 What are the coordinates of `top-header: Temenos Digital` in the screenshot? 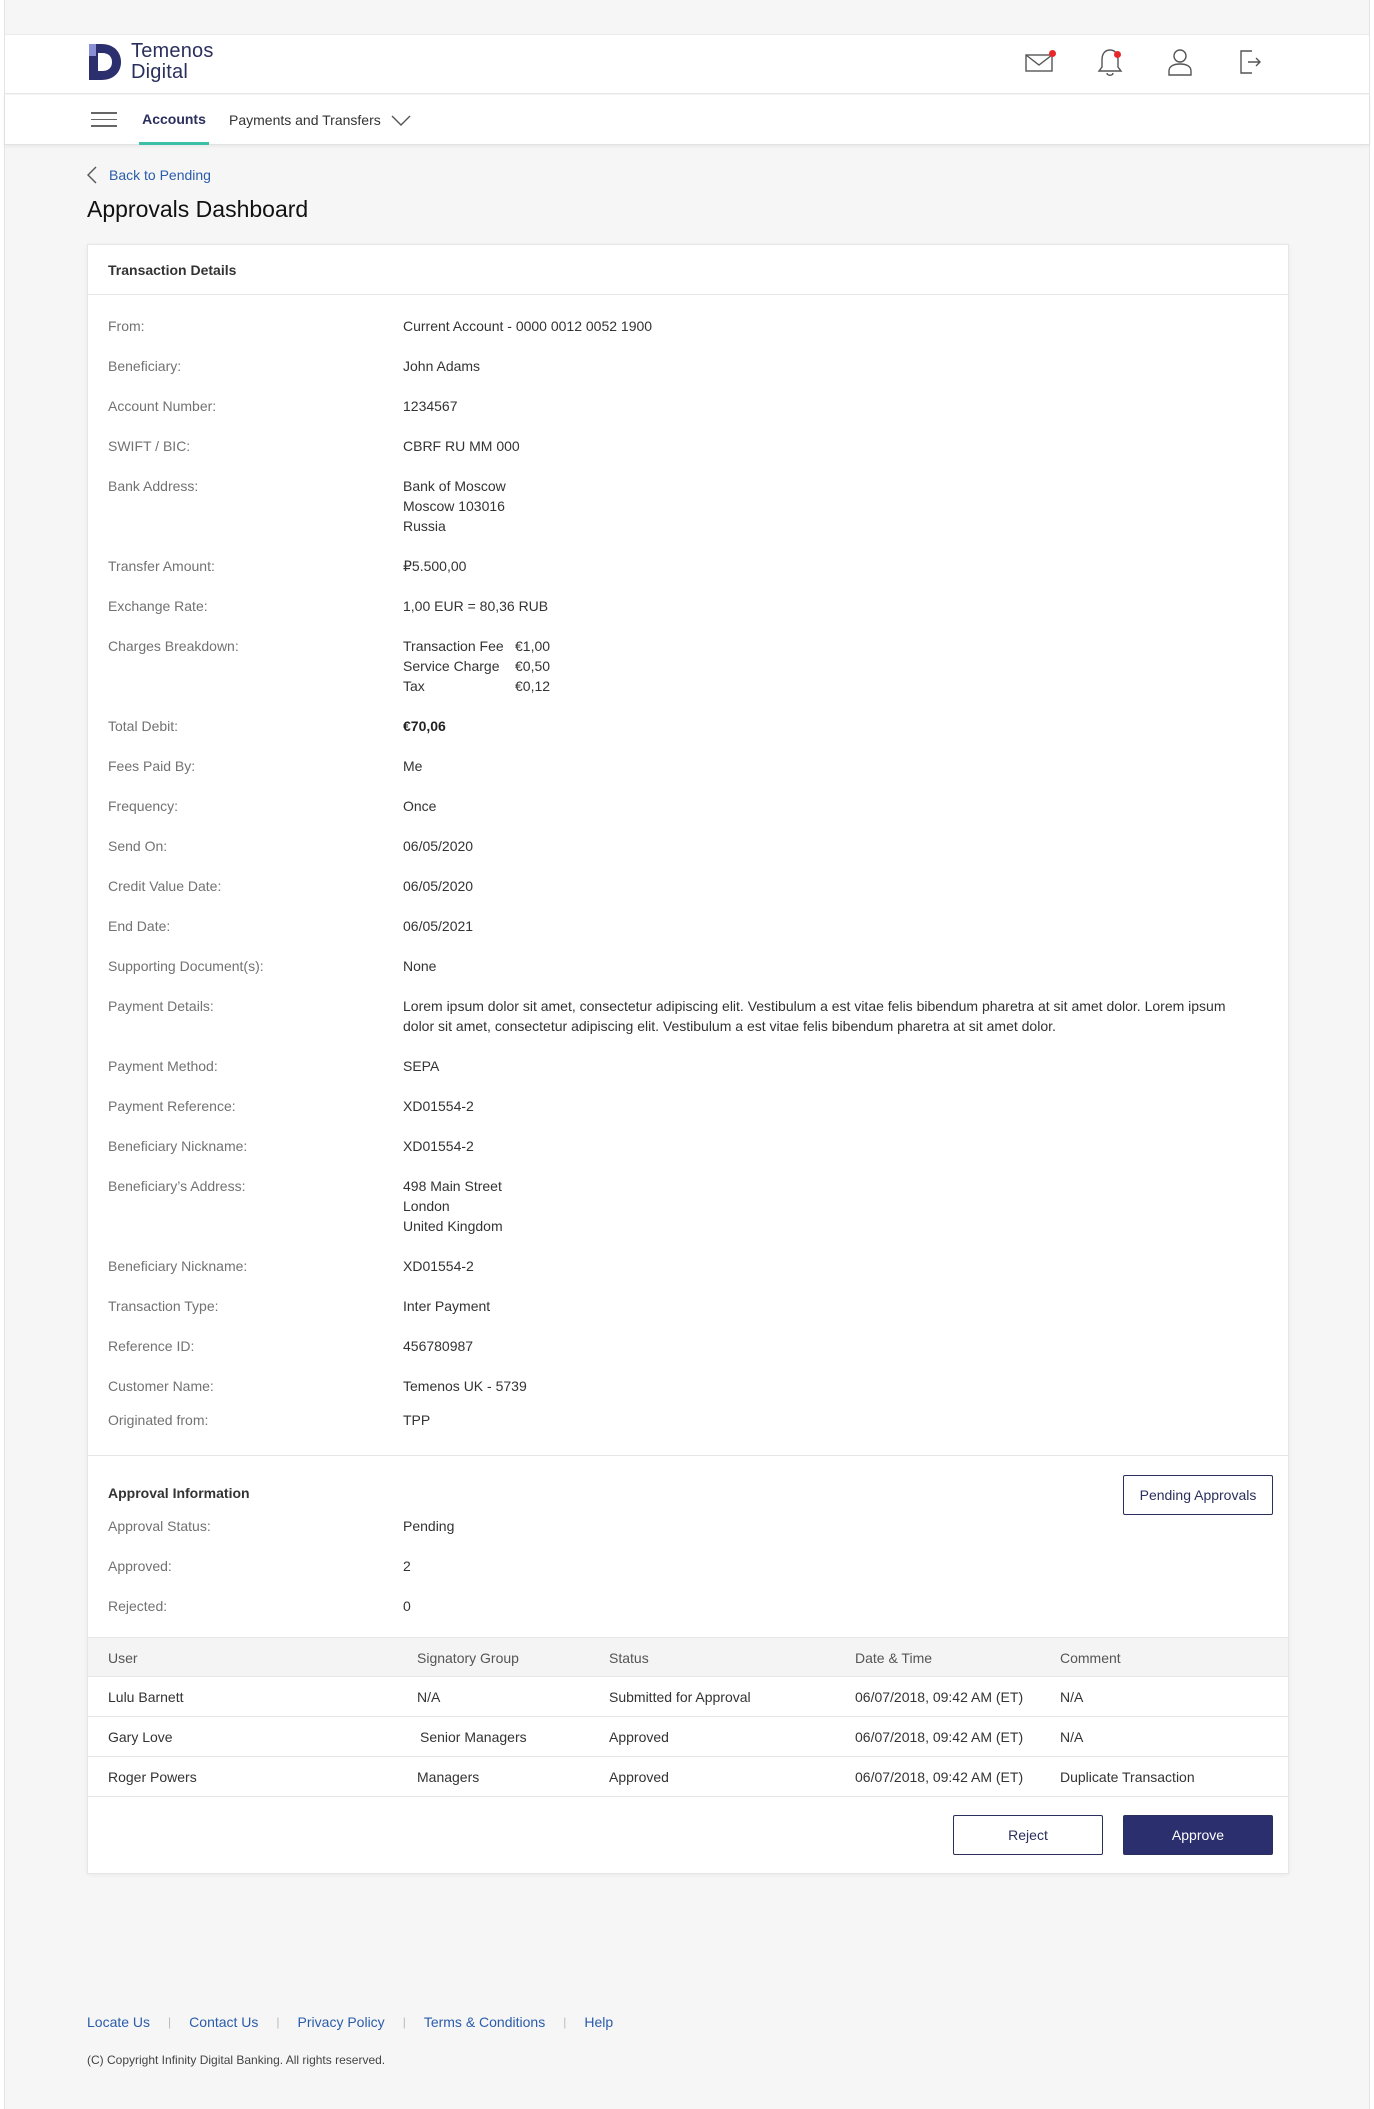 It's located at (687, 64).